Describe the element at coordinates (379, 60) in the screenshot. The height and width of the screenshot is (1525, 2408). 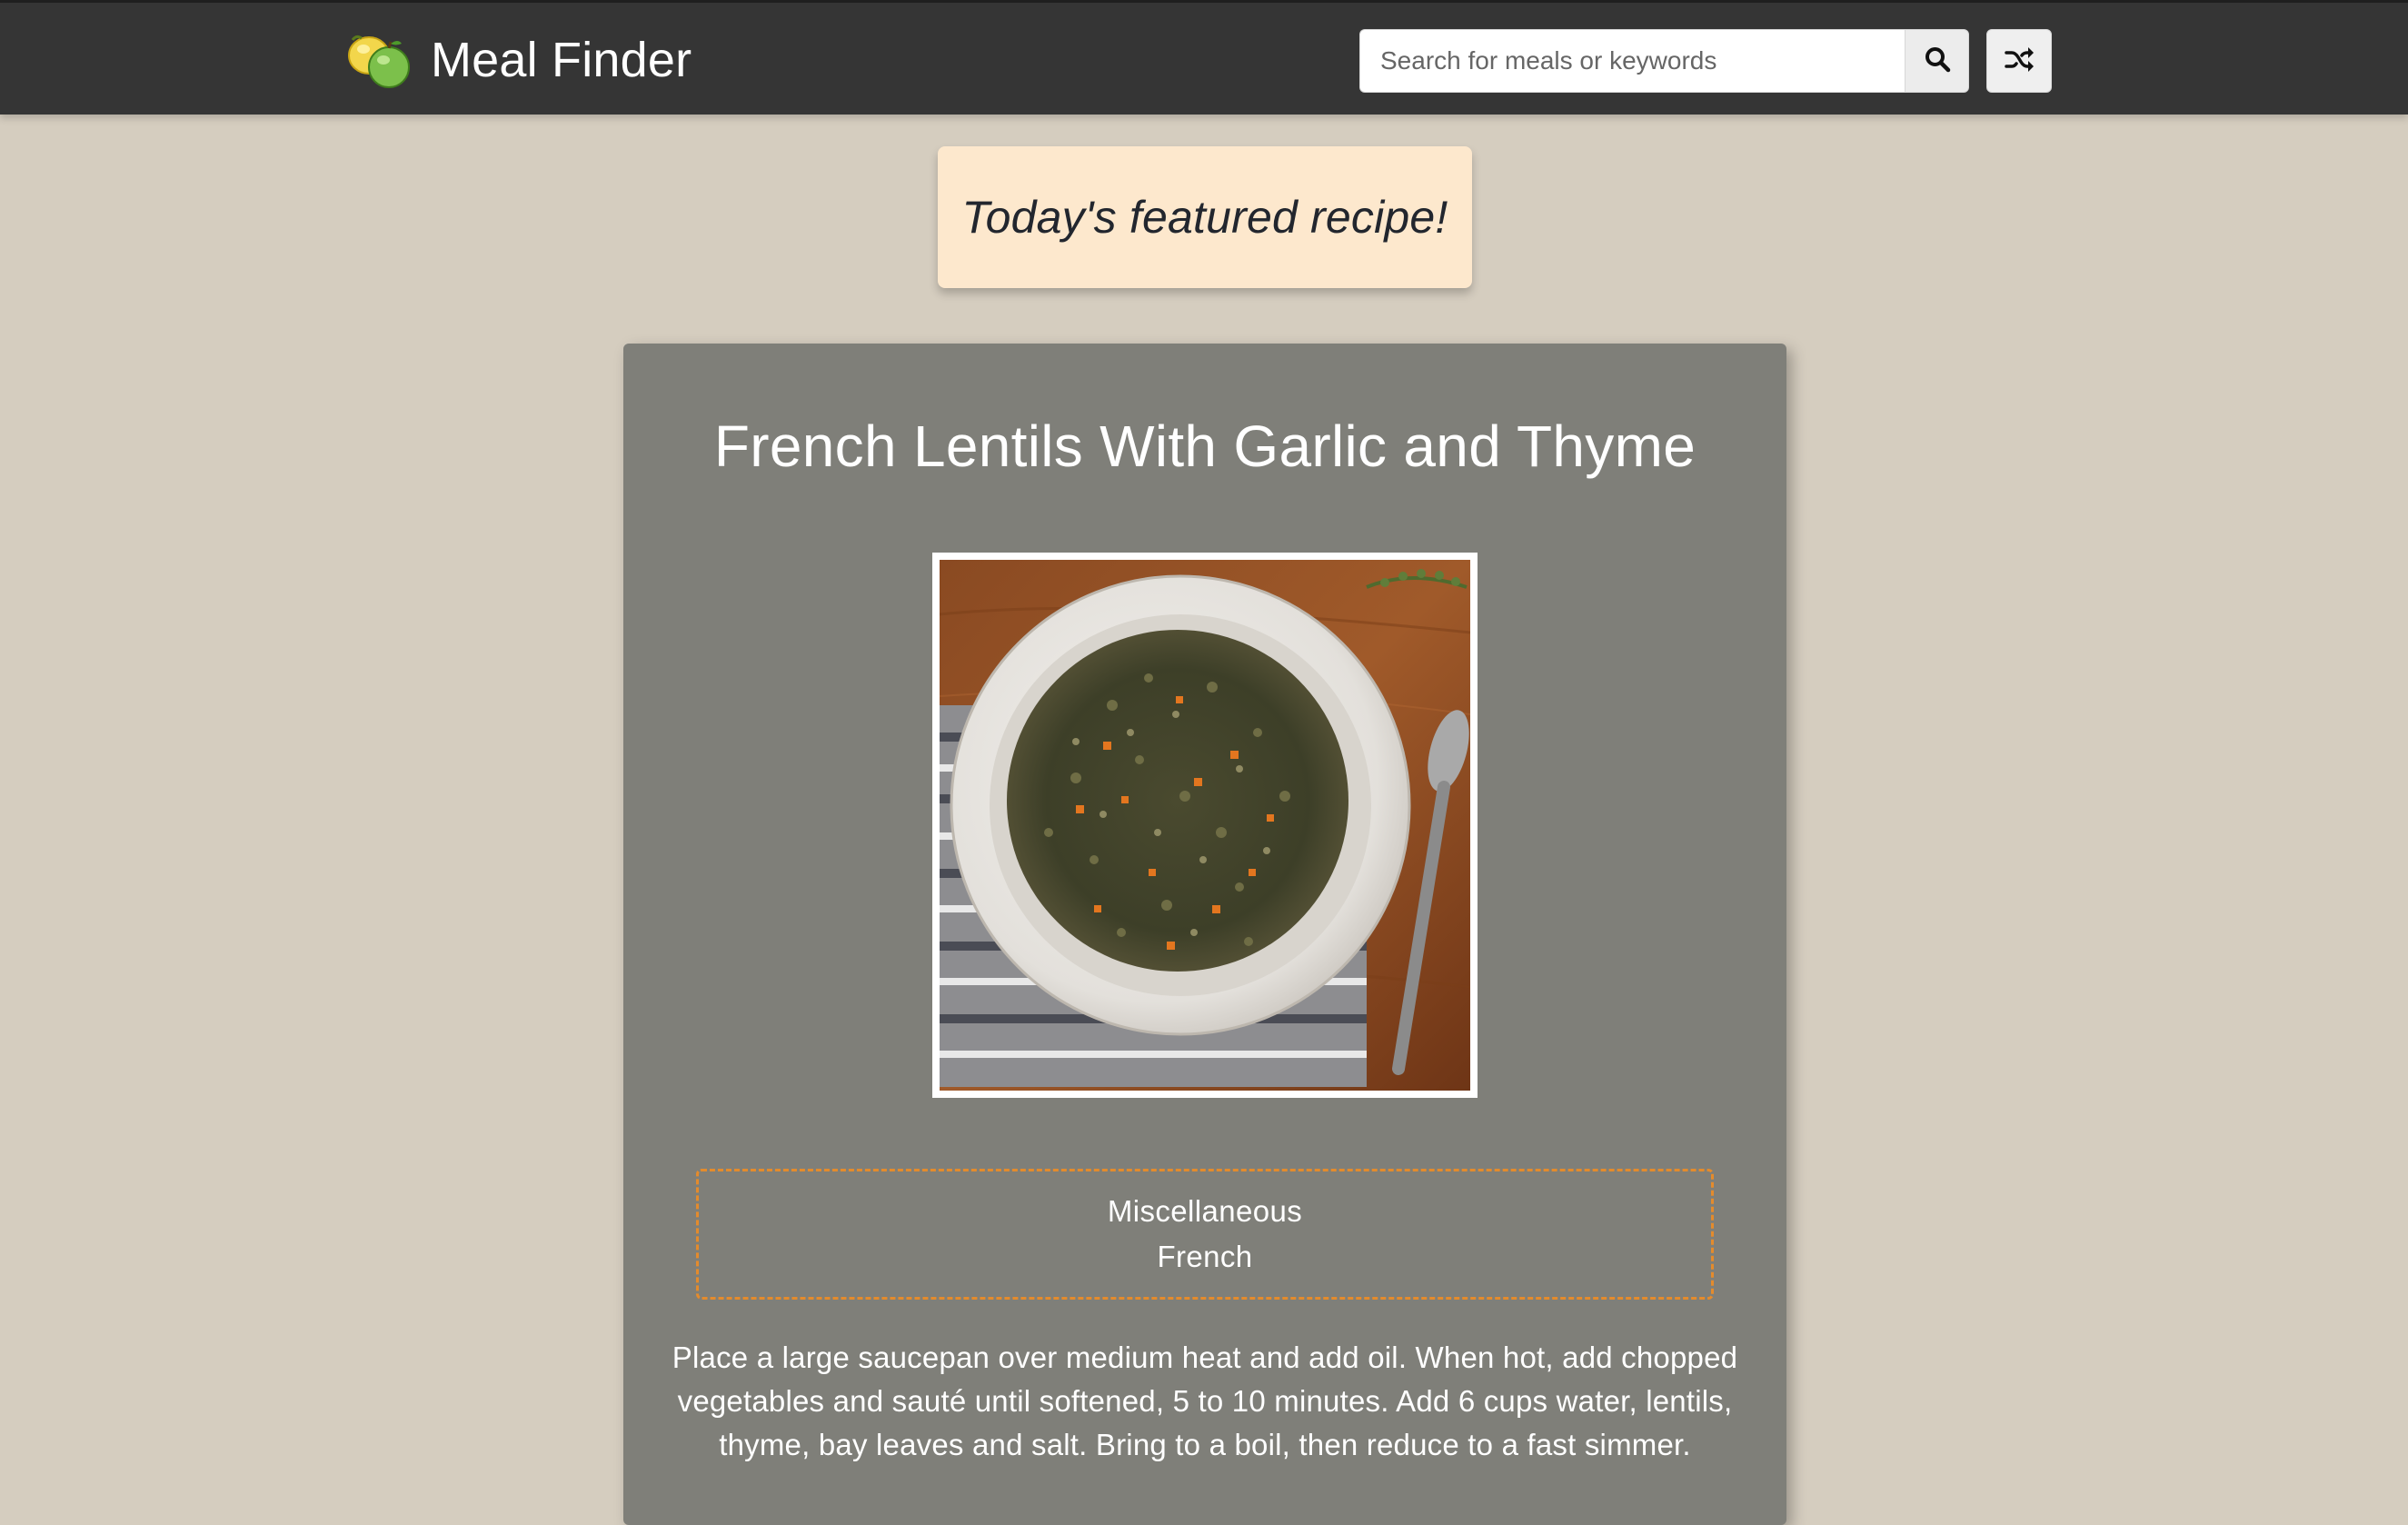
I see `fruit-icon` at that location.